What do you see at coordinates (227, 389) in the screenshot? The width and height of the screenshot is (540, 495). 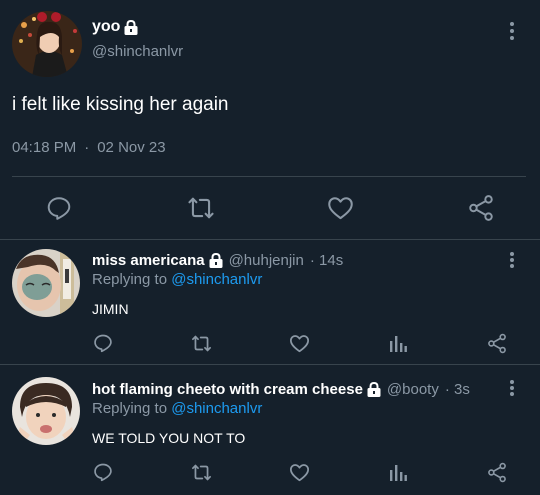 I see `display-name-text: hot flaming cheeto with cream cheese` at bounding box center [227, 389].